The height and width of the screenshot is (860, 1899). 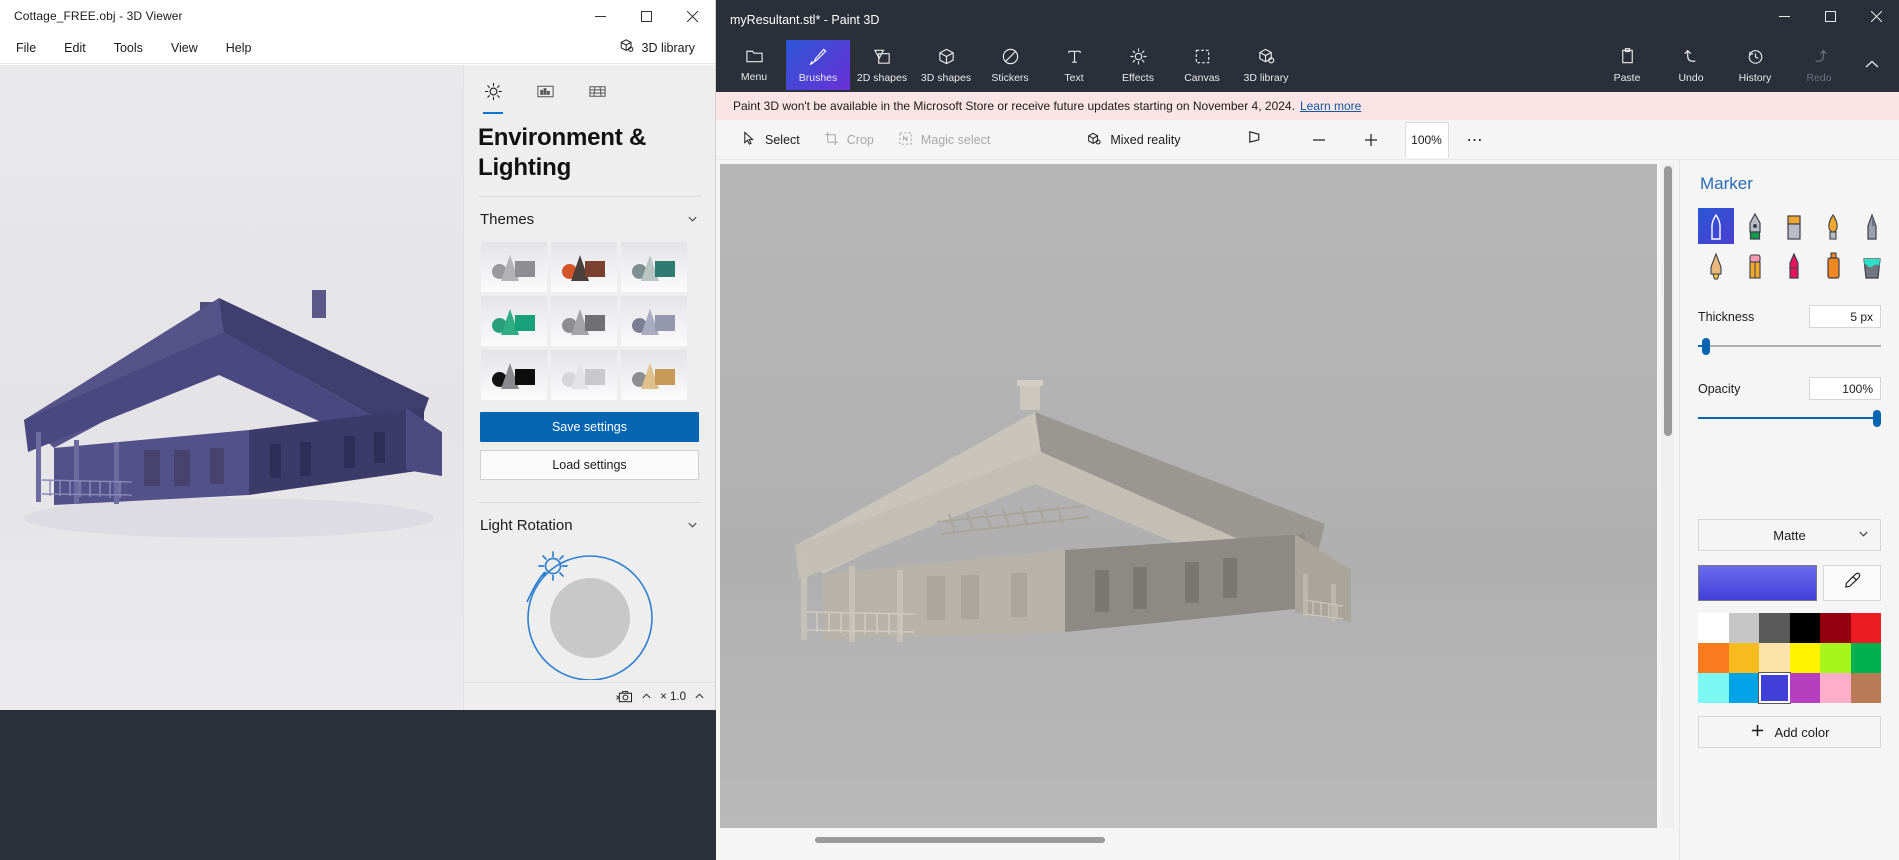 What do you see at coordinates (1833, 265) in the screenshot?
I see `brush-spray-can` at bounding box center [1833, 265].